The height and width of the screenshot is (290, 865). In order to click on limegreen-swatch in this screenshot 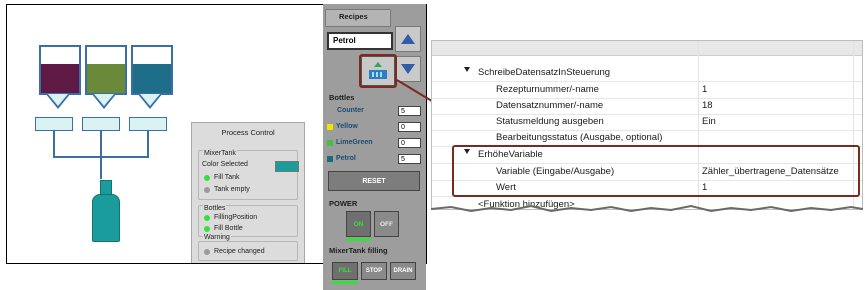, I will do `click(330, 142)`.